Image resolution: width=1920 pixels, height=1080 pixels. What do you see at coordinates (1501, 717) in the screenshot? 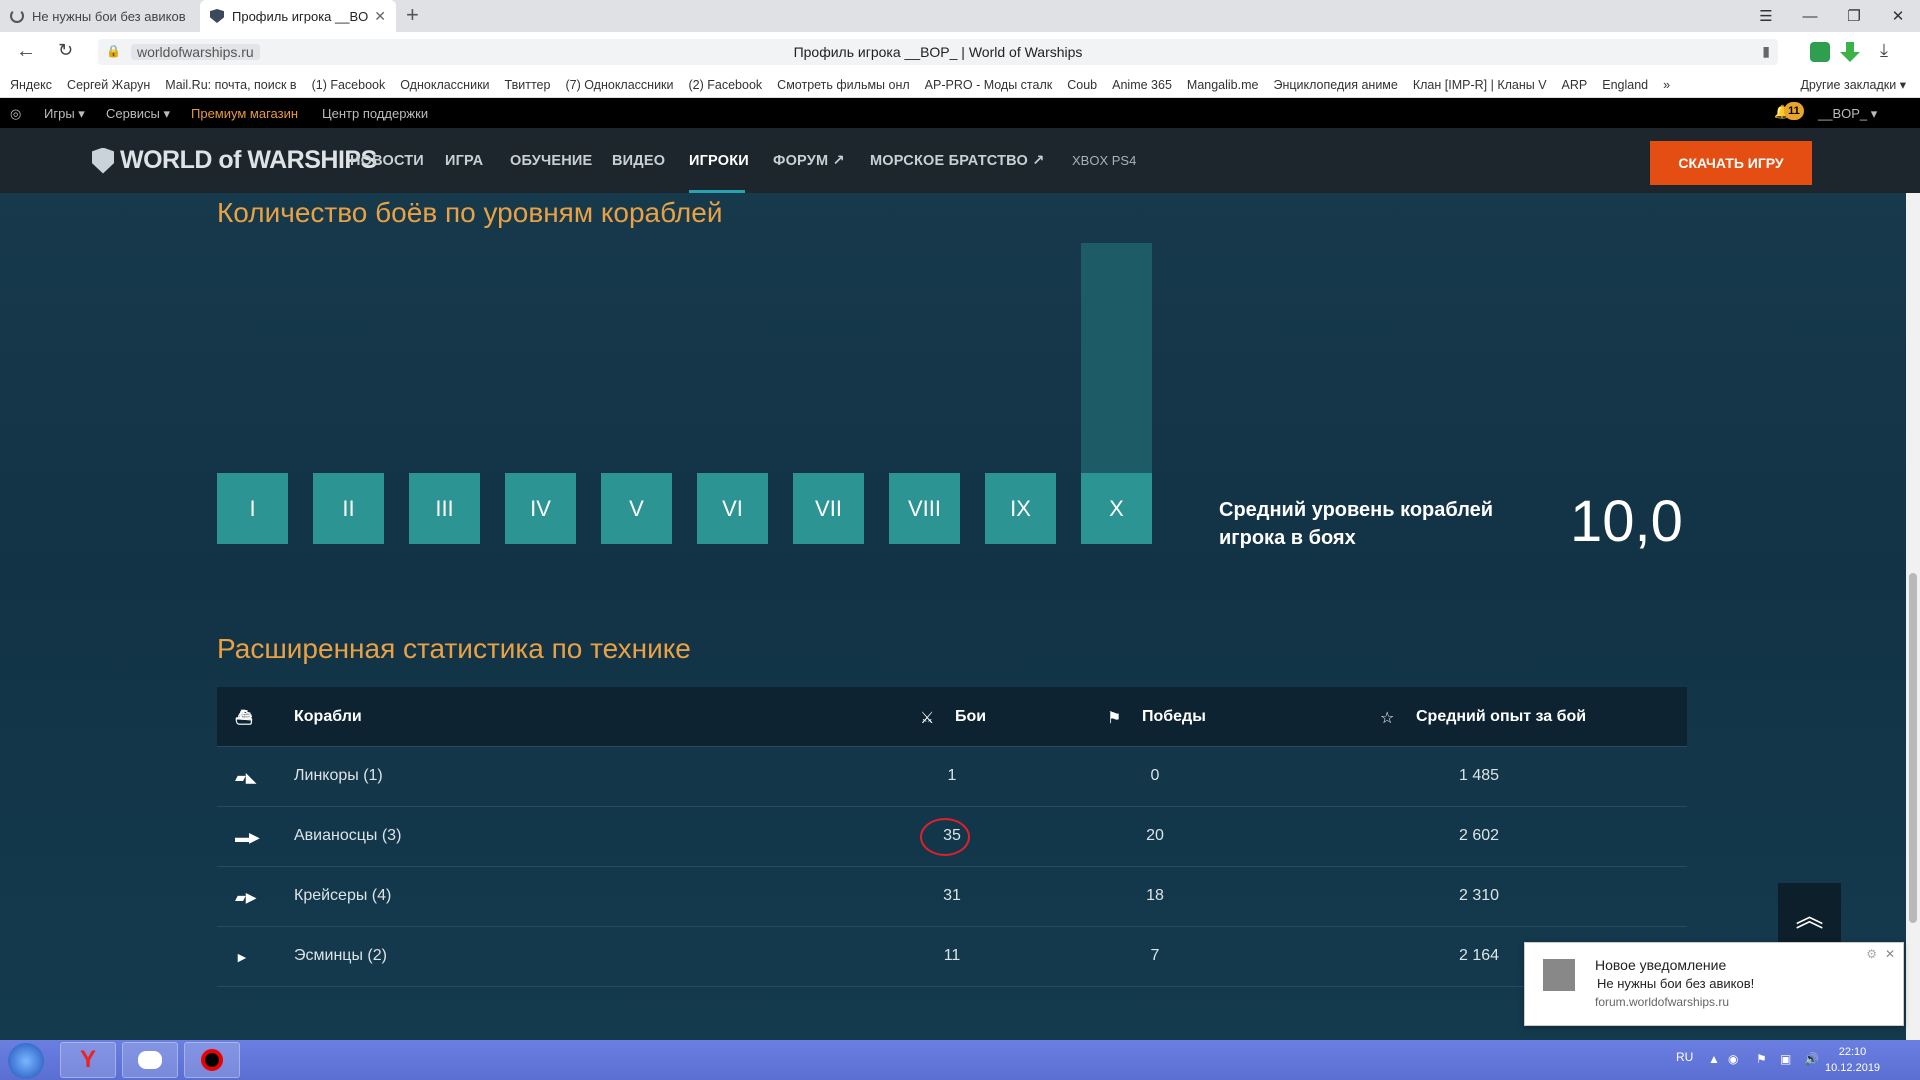
I see `header-avg-xp: Средний опыт за бой` at bounding box center [1501, 717].